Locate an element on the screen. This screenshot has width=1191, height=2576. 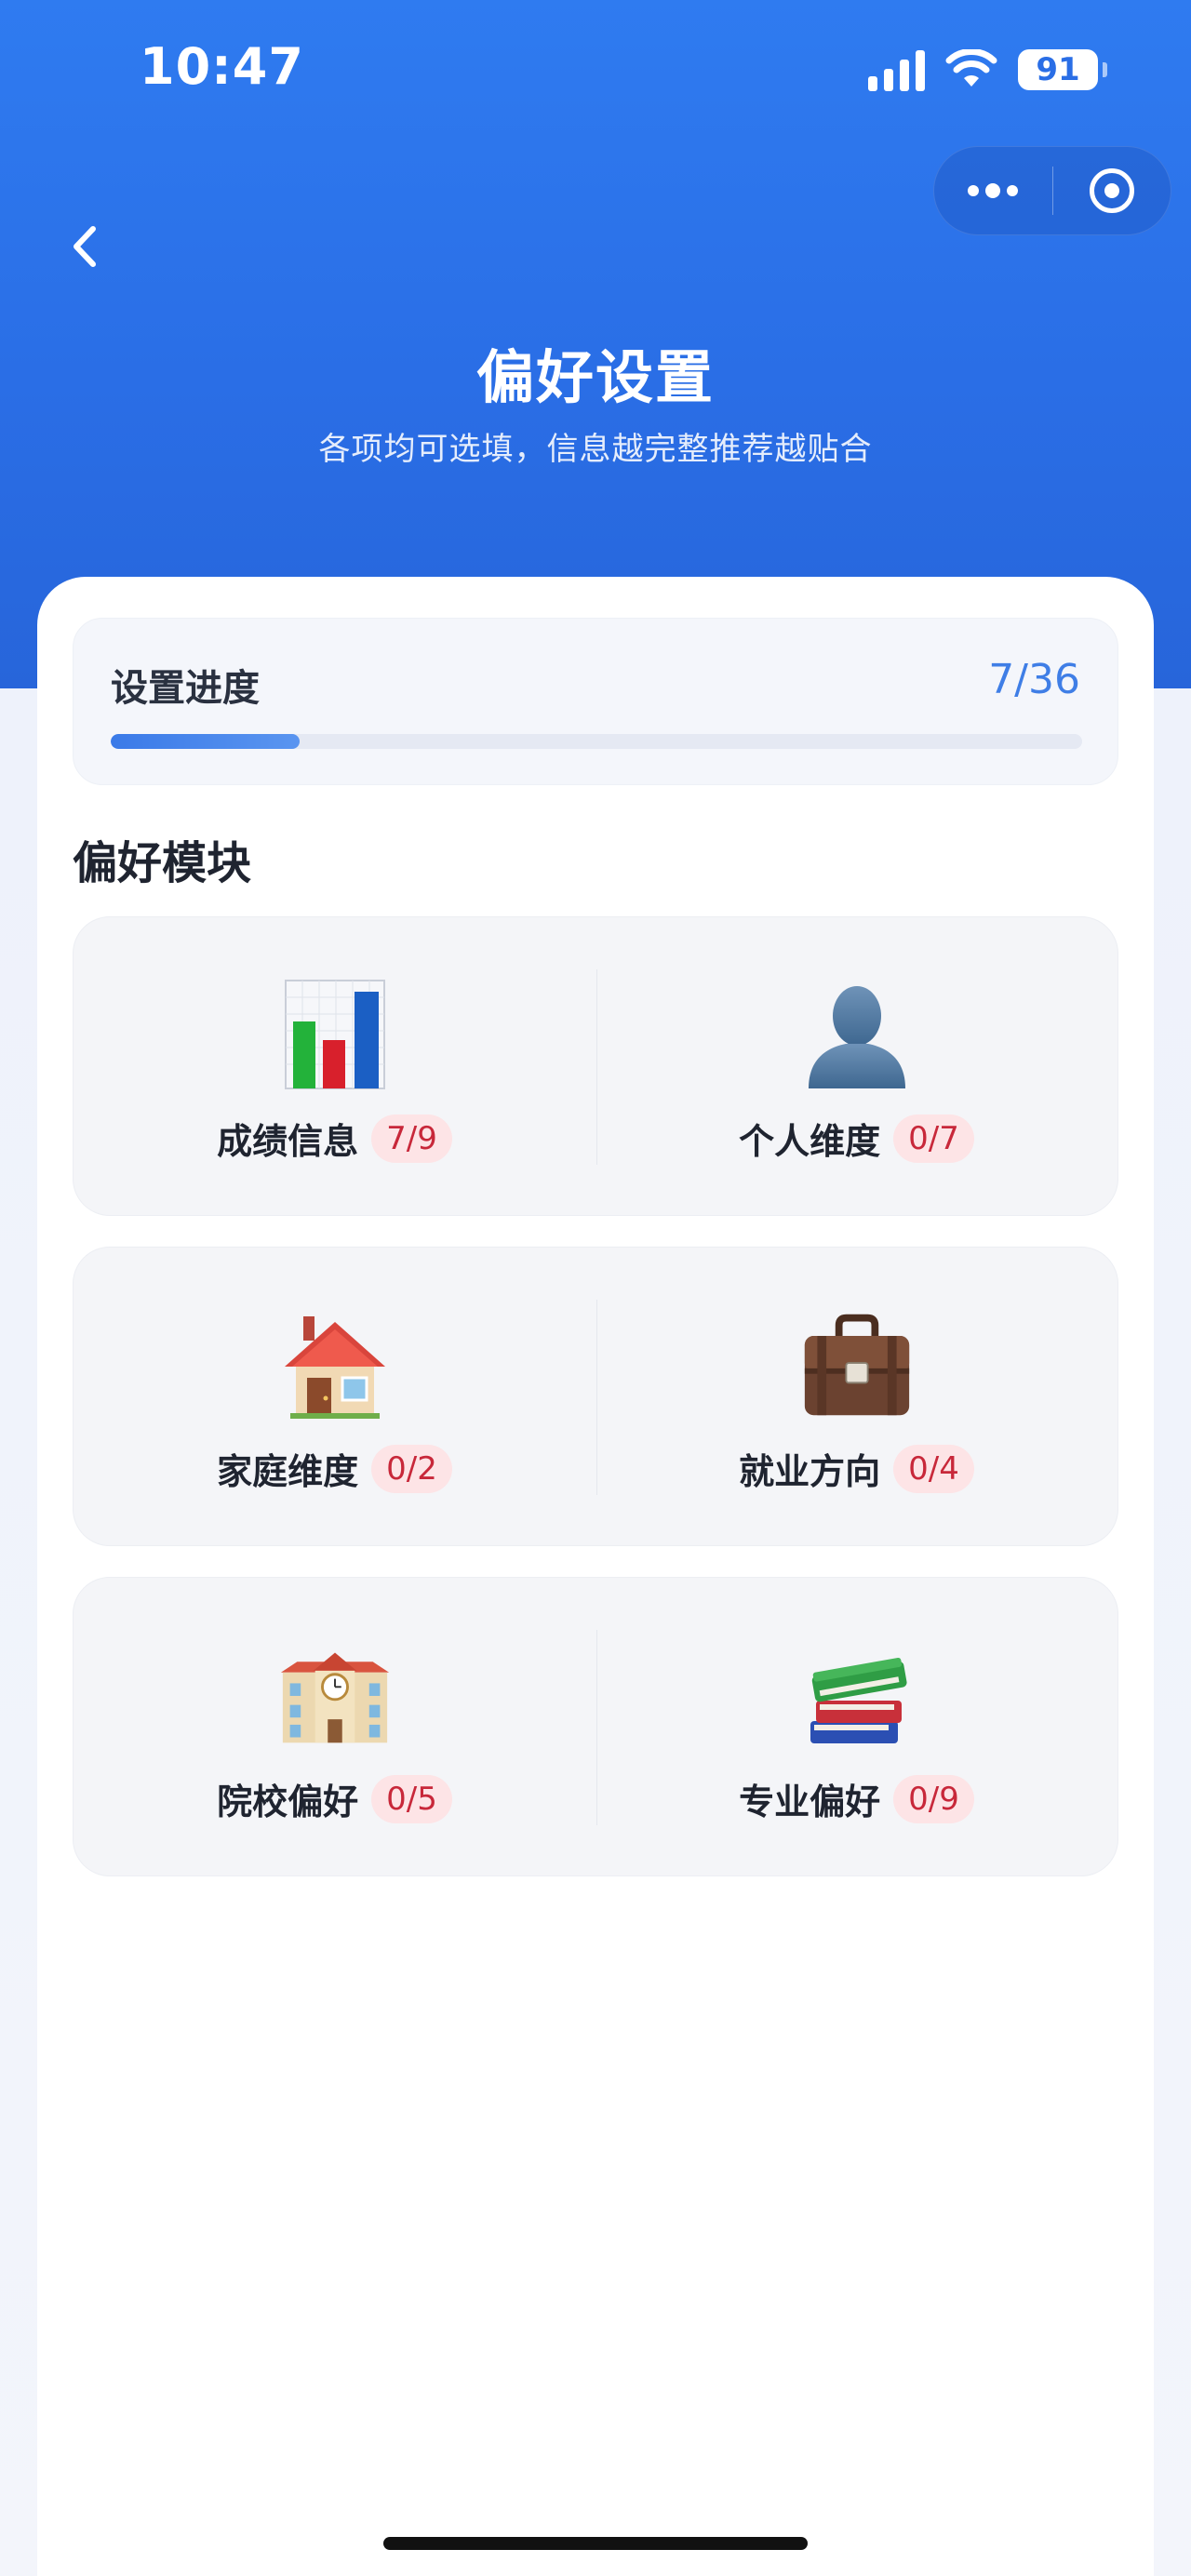
status-icons: 91 is located at coordinates (987, 70).